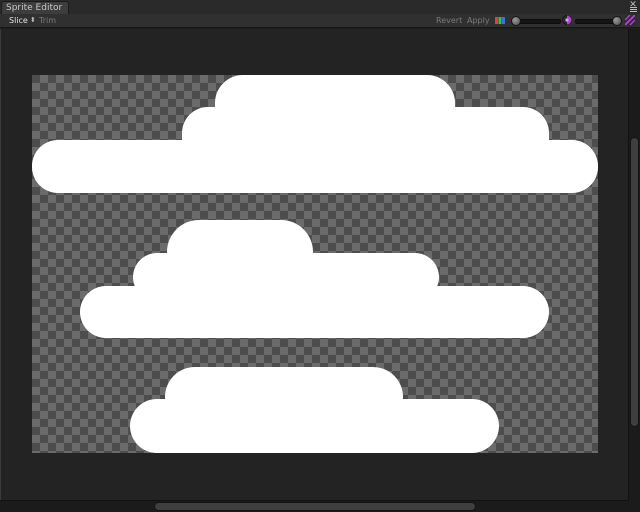 The width and height of the screenshot is (640, 512). What do you see at coordinates (630, 20) in the screenshot?
I see `mip-level-icon` at bounding box center [630, 20].